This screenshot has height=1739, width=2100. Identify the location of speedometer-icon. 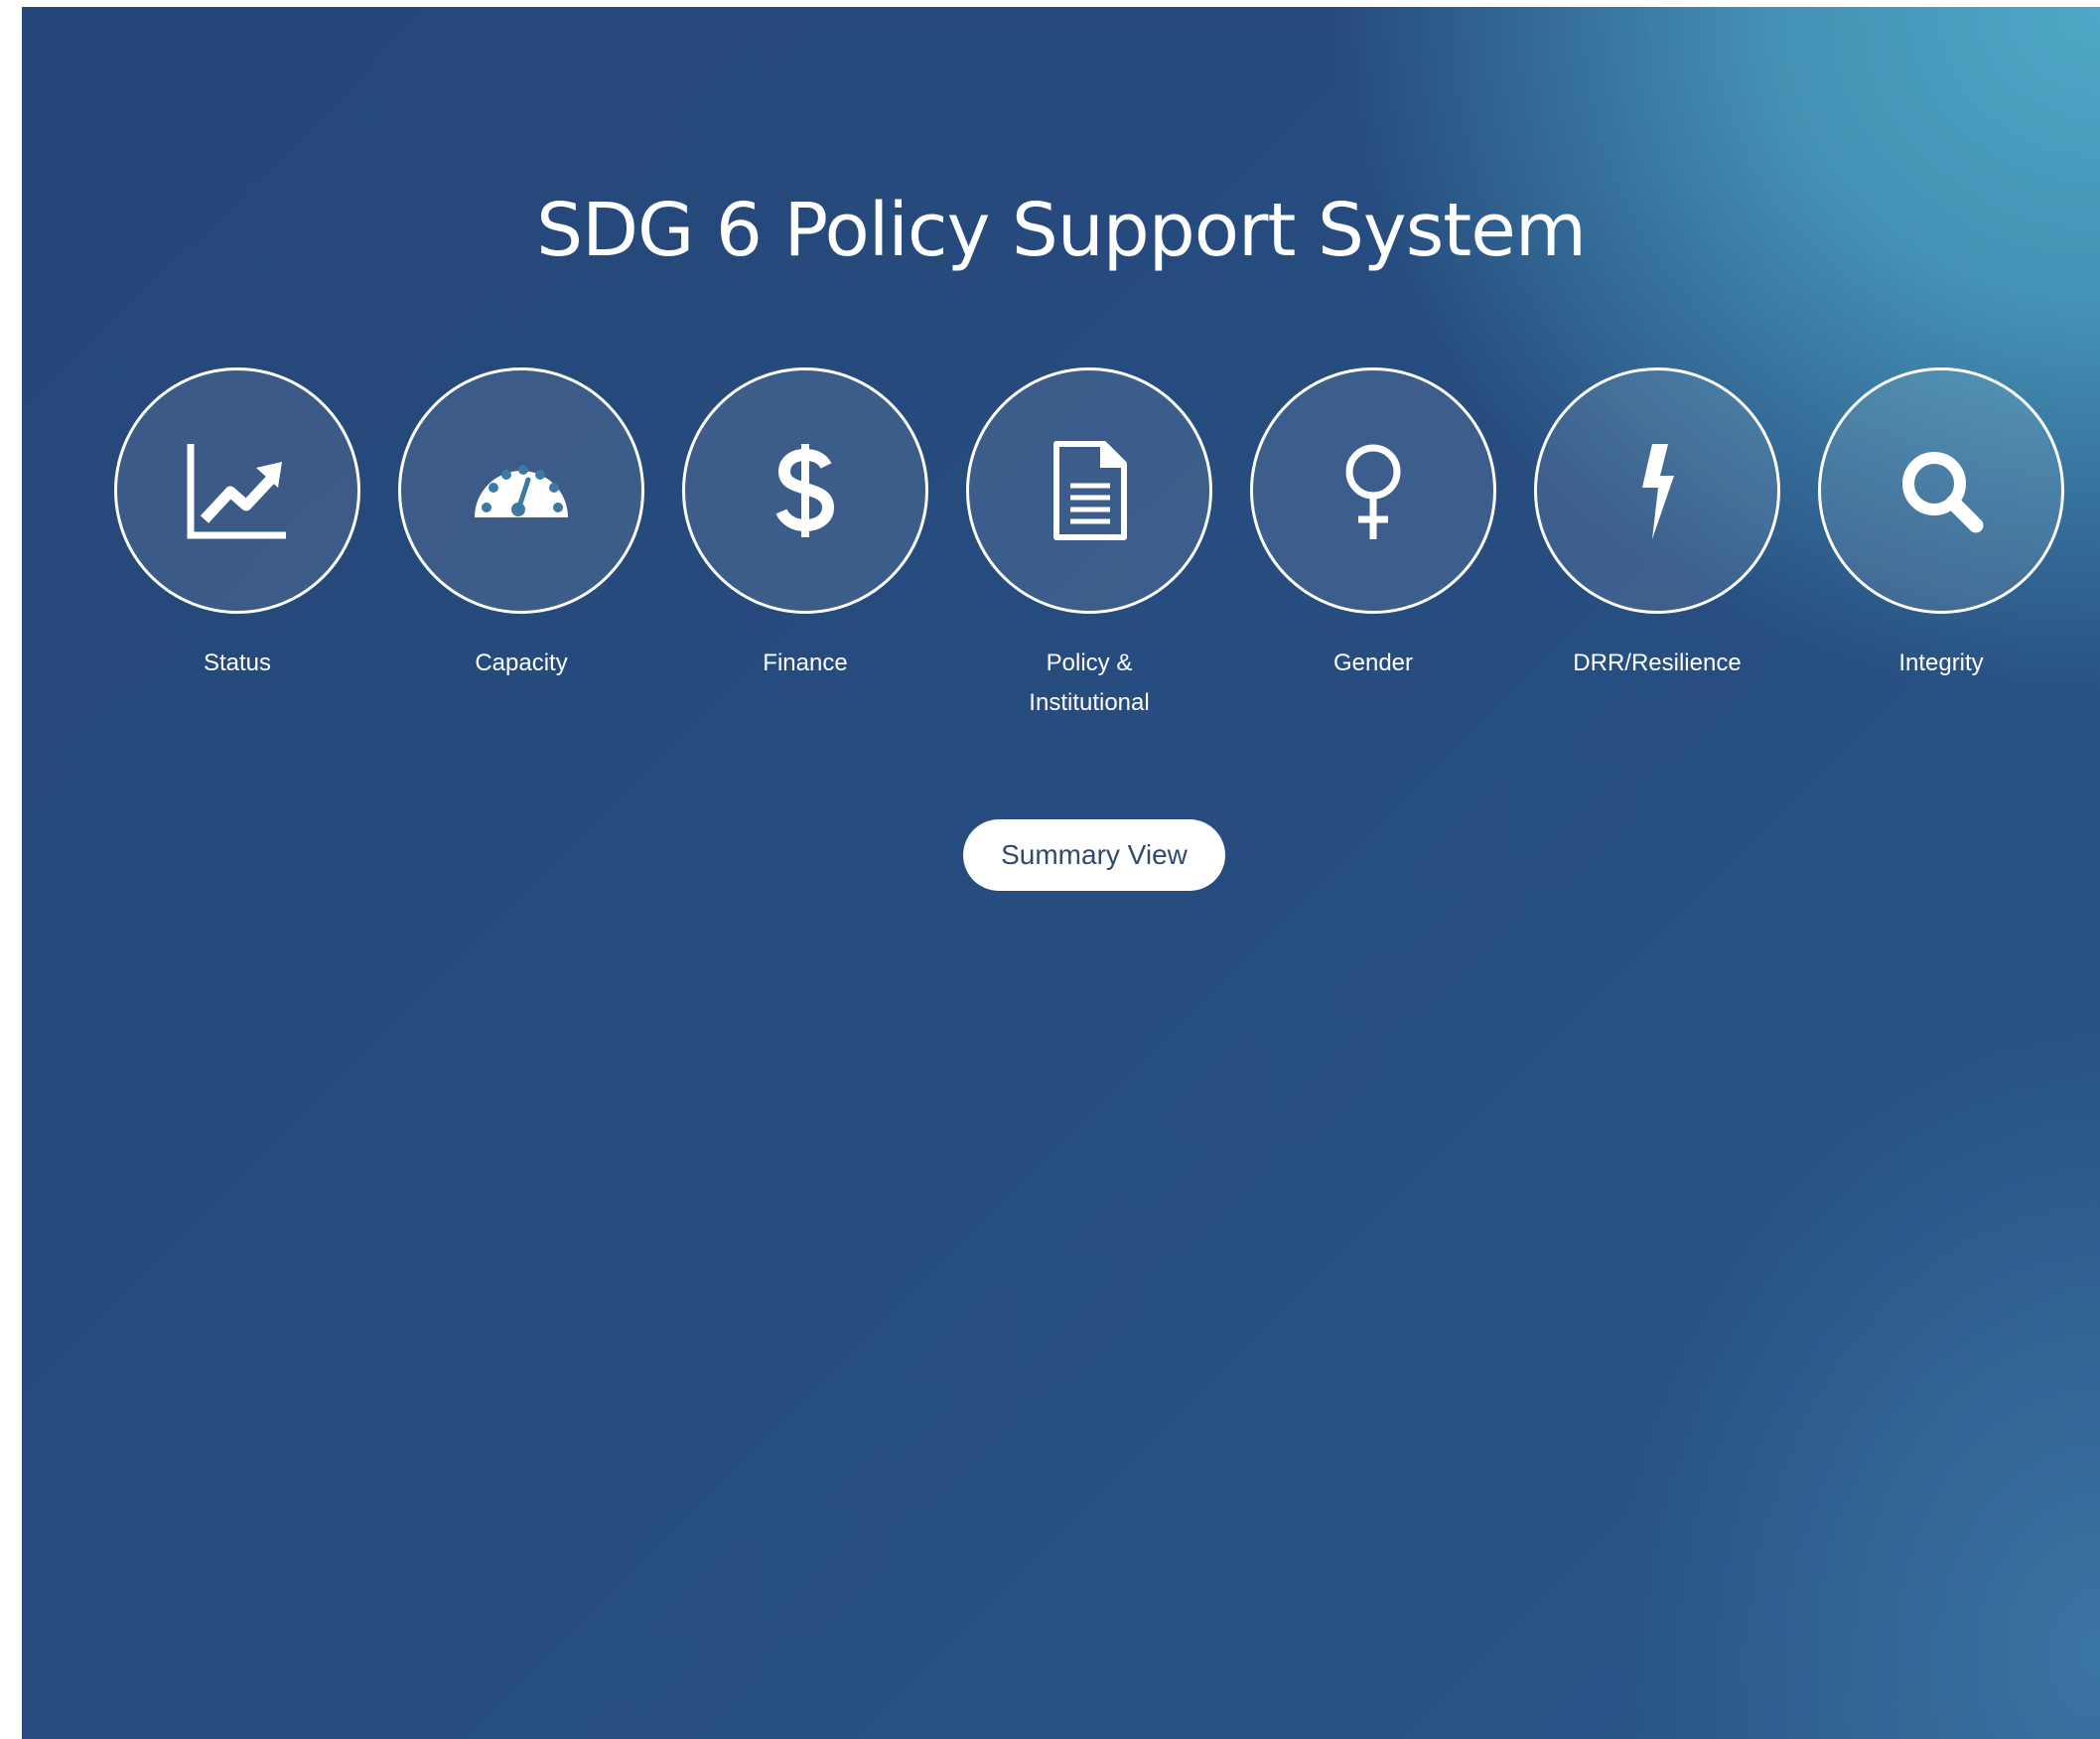
(521, 491).